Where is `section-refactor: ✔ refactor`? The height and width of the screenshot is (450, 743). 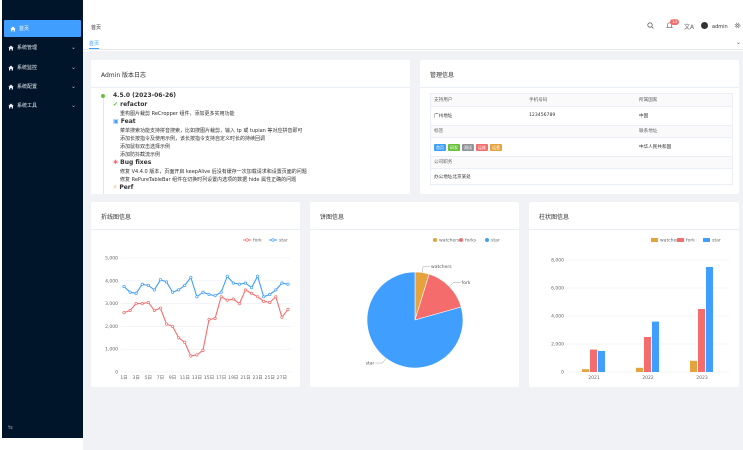
section-refactor: ✔ refactor is located at coordinates (130, 104).